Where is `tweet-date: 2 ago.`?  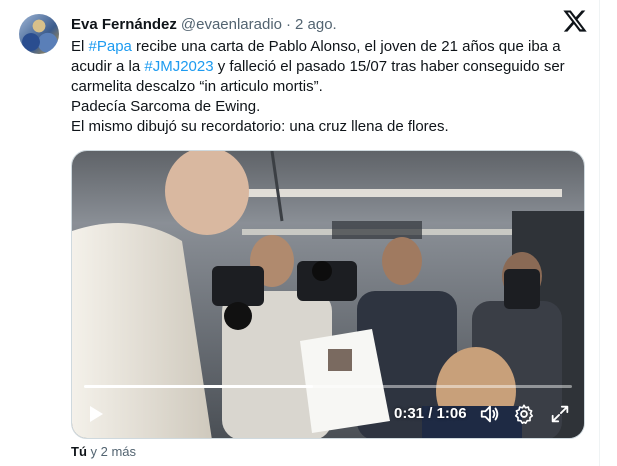 tweet-date: 2 ago. is located at coordinates (316, 24).